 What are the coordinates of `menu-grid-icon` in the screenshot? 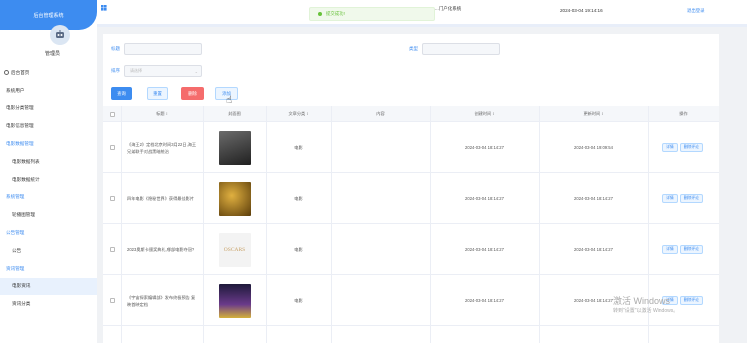 It's located at (104, 8).